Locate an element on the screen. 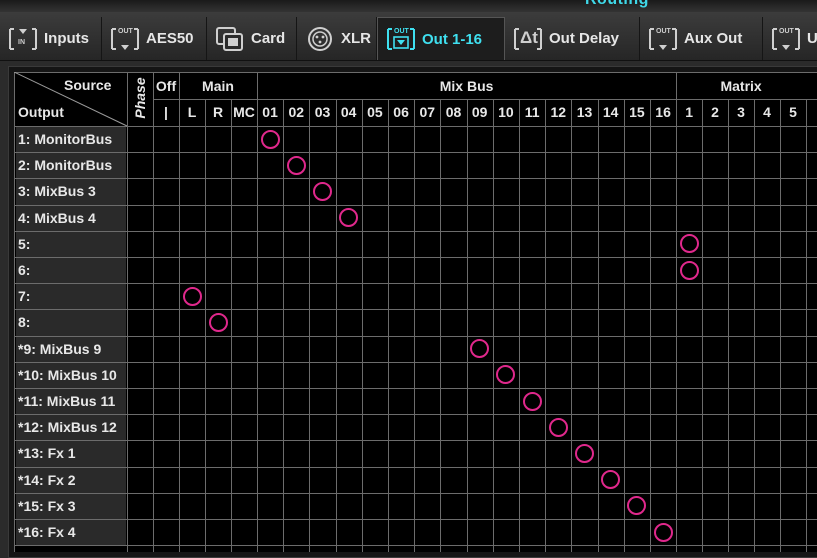 Image resolution: width=817 pixels, height=558 pixels. corner-source-label: Source is located at coordinates (88, 85).